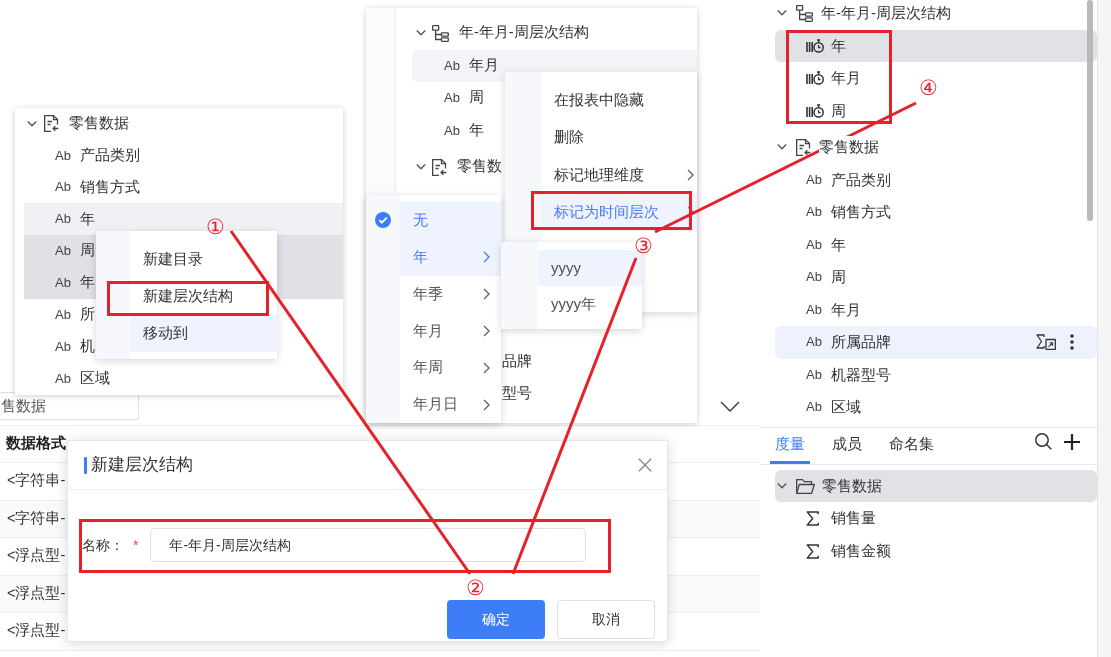 This screenshot has height=657, width=1111. I want to click on tree-item: 周, so click(812, 110).